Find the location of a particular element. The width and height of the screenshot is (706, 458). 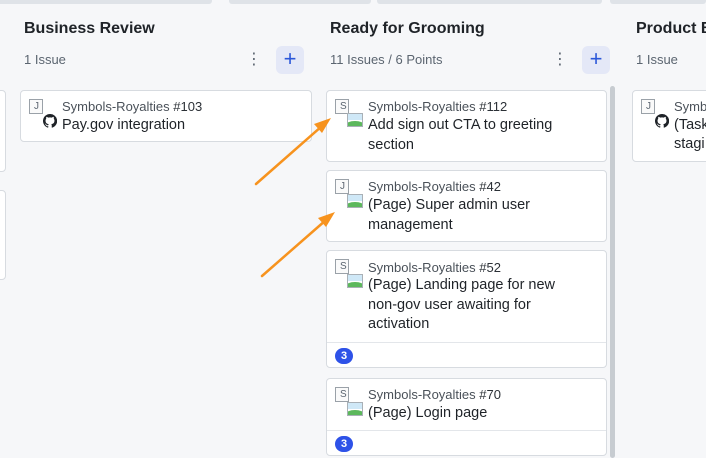

annotation-arrows is located at coordinates (294, 198).